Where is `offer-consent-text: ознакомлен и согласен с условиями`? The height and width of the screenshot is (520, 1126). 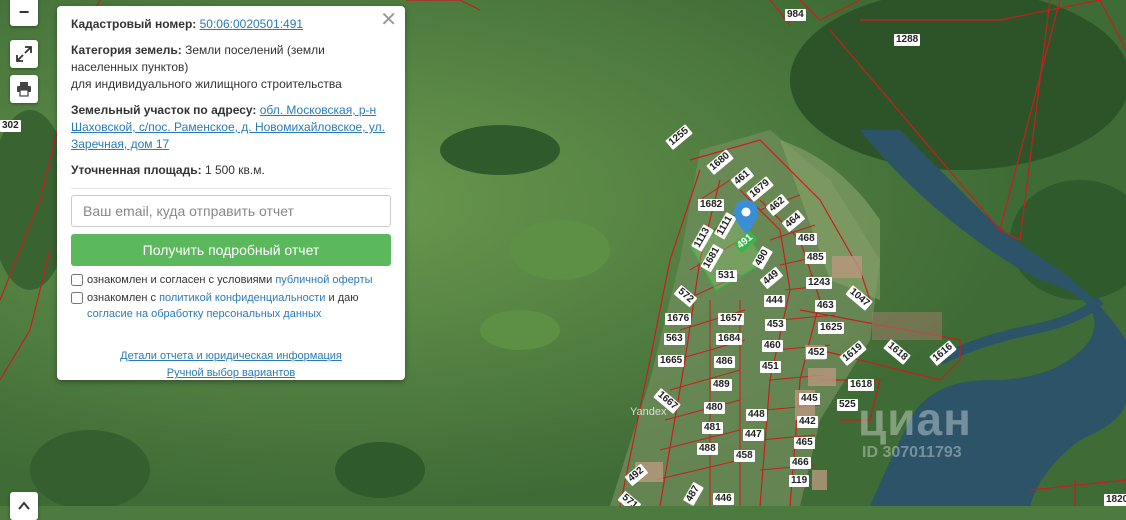
offer-consent-text: ознакомлен и согласен с условиями is located at coordinates (180, 280).